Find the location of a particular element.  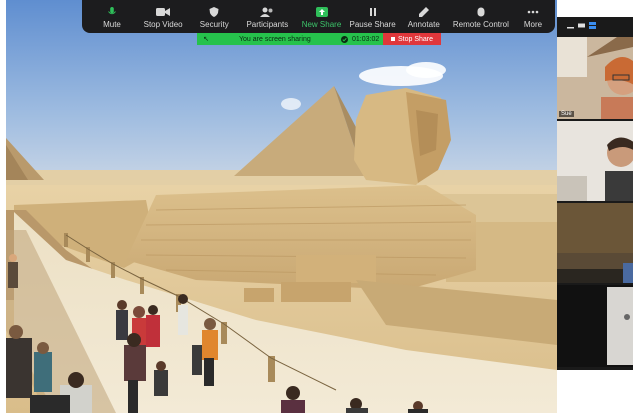

new-share-button: New Share is located at coordinates (322, 16).